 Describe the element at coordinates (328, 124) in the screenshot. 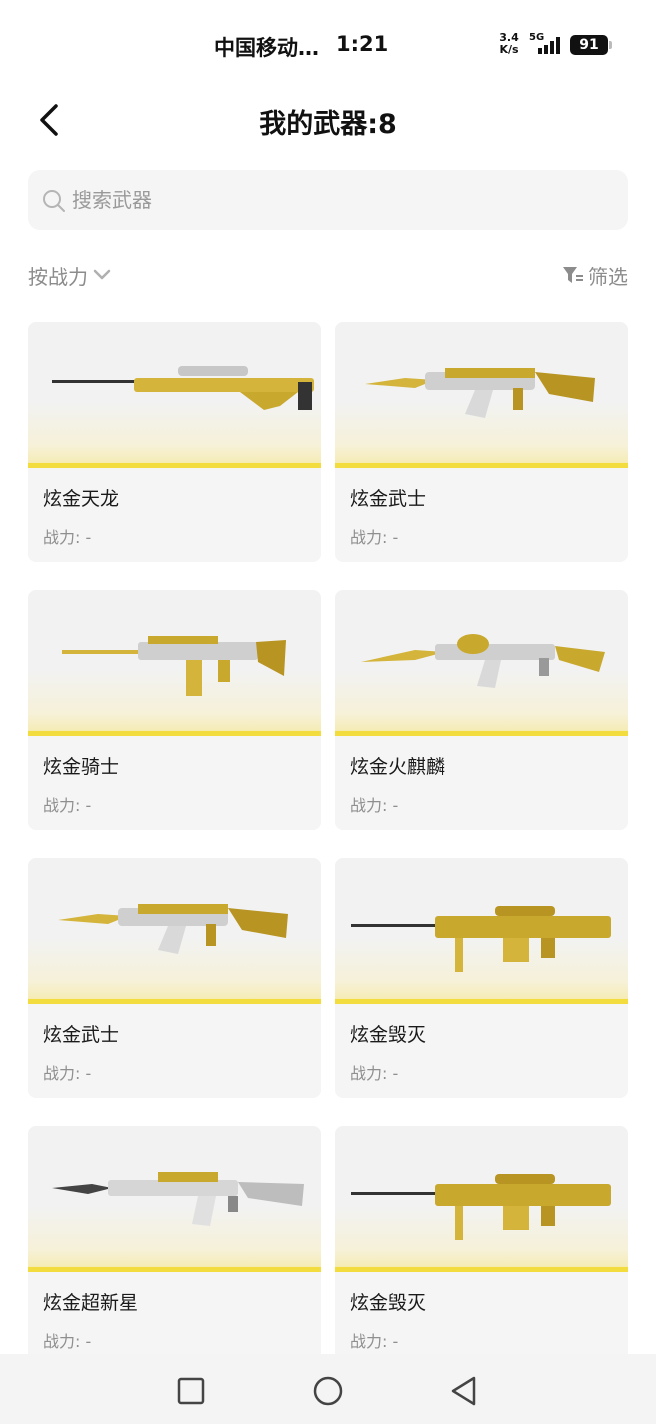

I see `page-title: 我的武器:8` at that location.